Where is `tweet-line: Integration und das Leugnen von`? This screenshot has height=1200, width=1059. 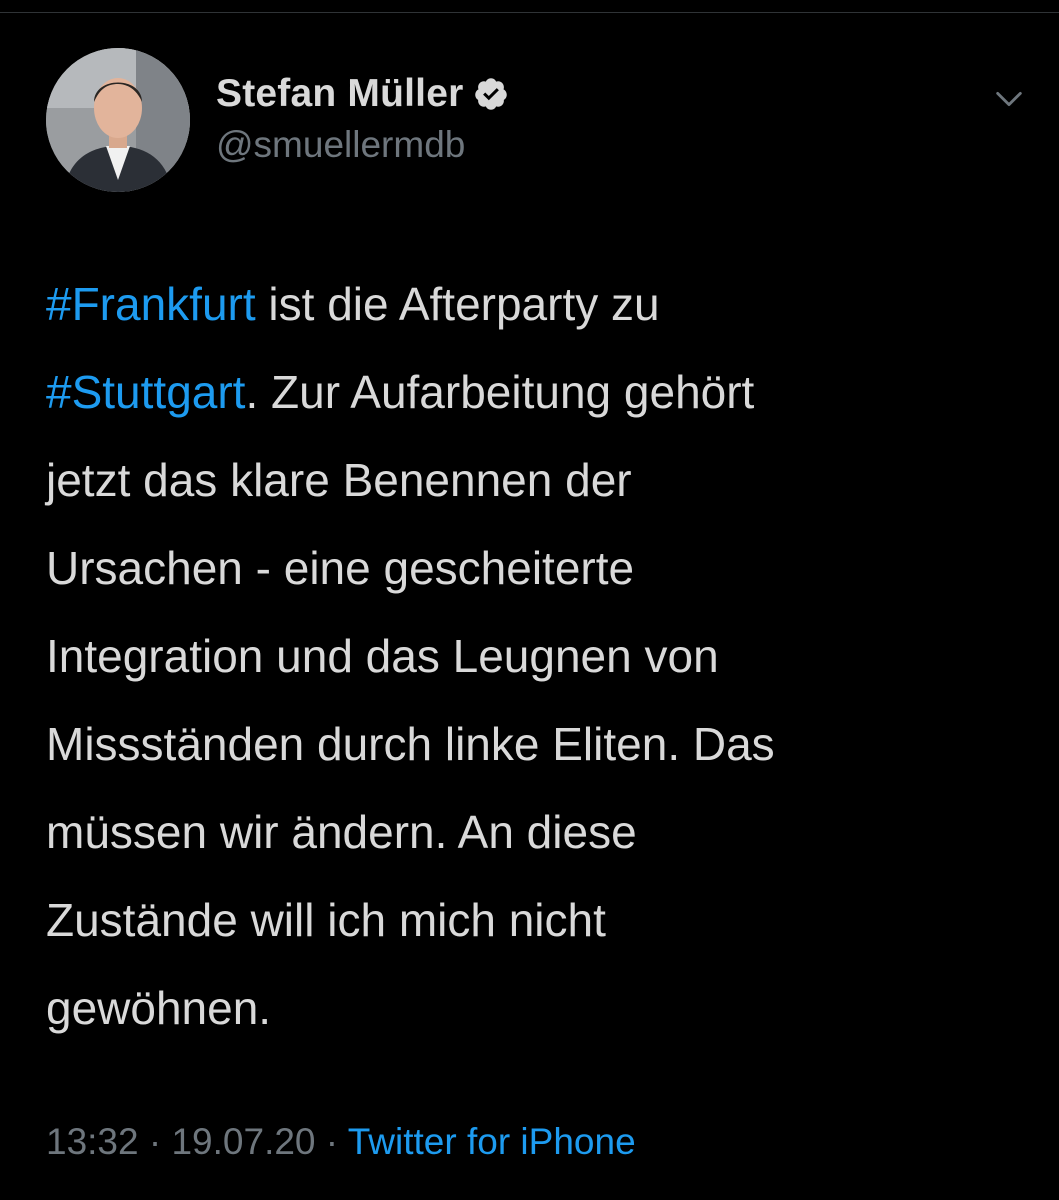
tweet-line: Integration und das Leugnen von is located at coordinates (382, 656).